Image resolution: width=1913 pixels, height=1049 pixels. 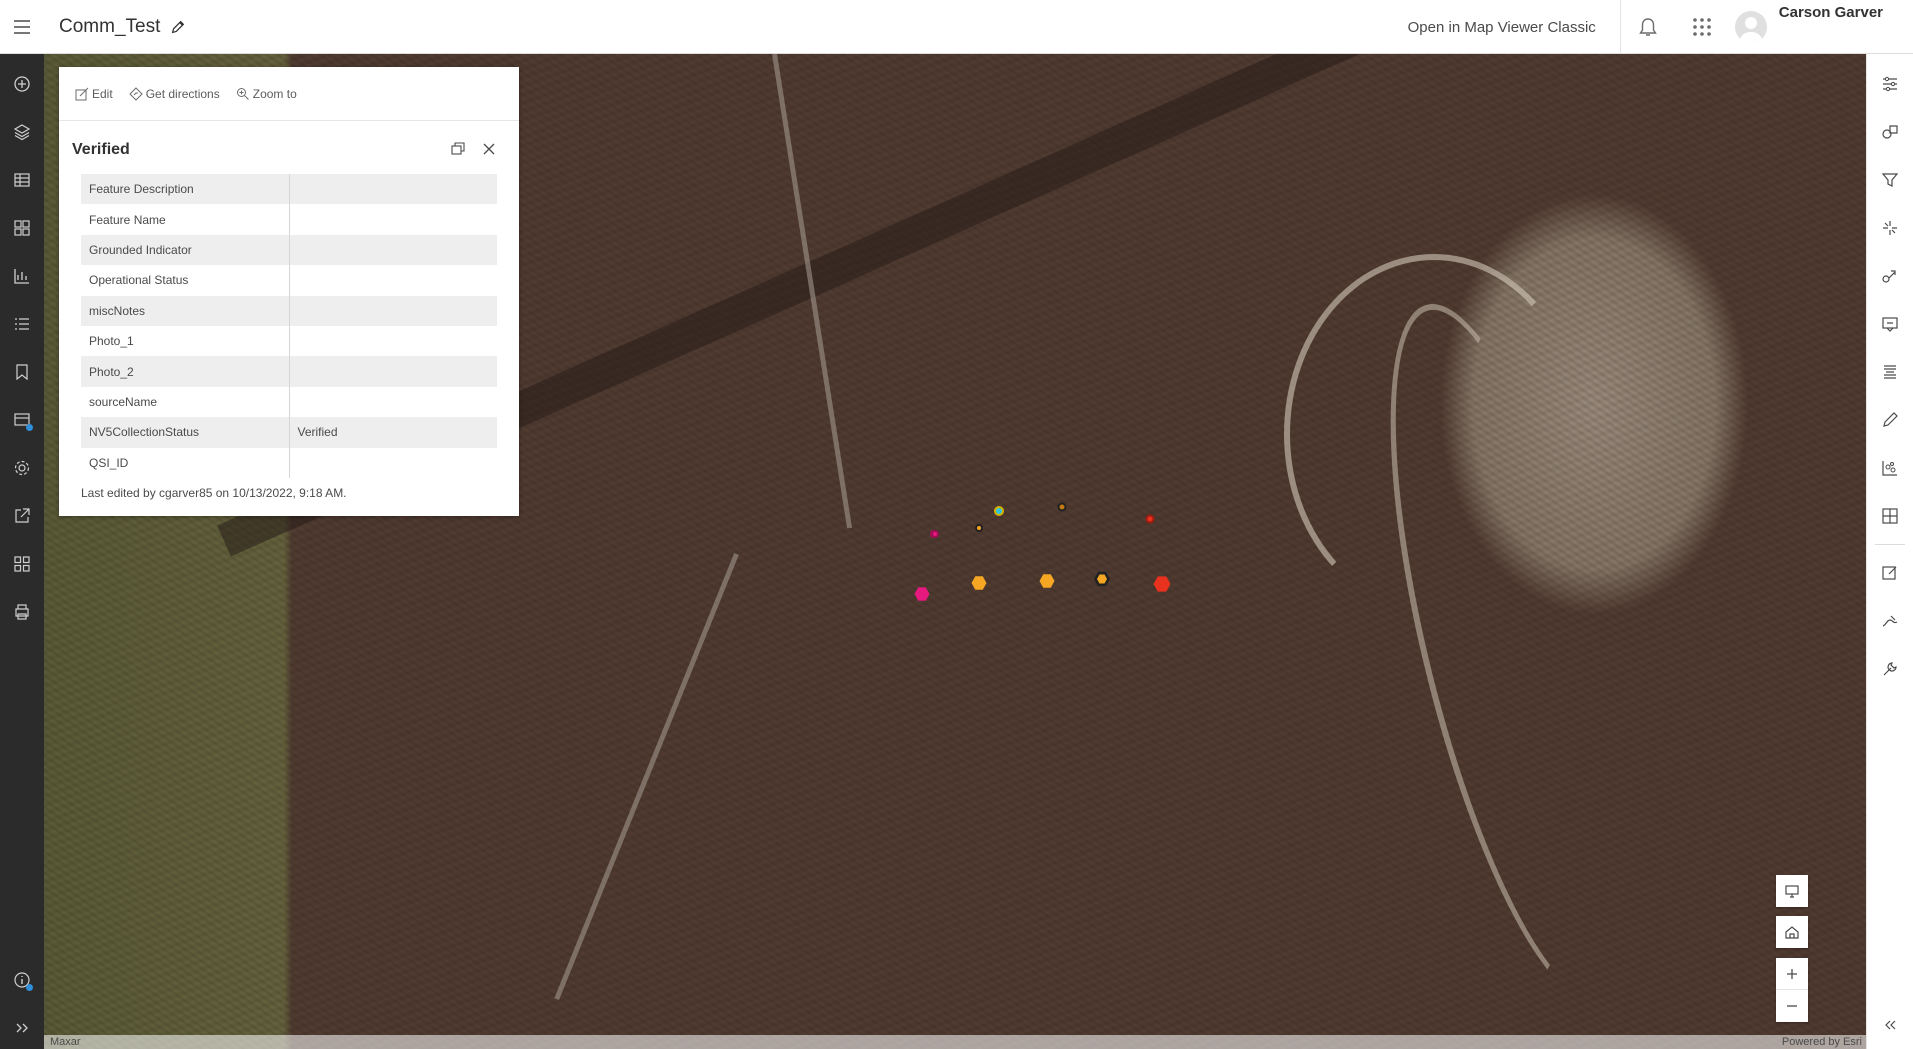 What do you see at coordinates (65, 1042) in the screenshot?
I see `basemap-attribution: Maxar` at bounding box center [65, 1042].